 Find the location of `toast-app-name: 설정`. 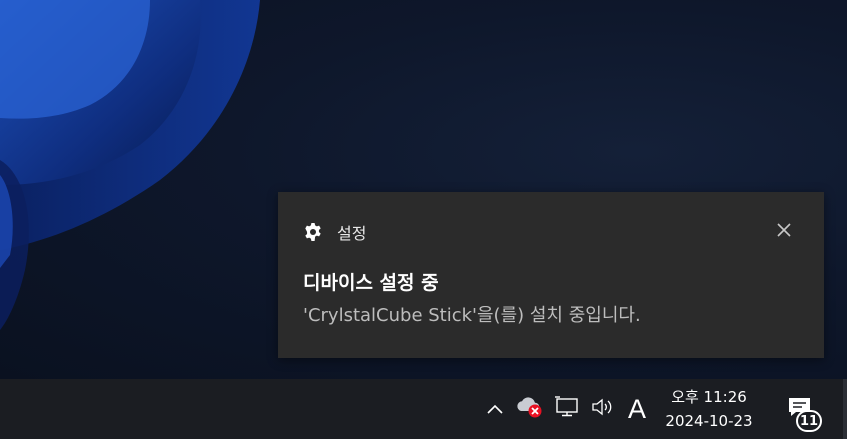

toast-app-name: 설정 is located at coordinates (352, 233).